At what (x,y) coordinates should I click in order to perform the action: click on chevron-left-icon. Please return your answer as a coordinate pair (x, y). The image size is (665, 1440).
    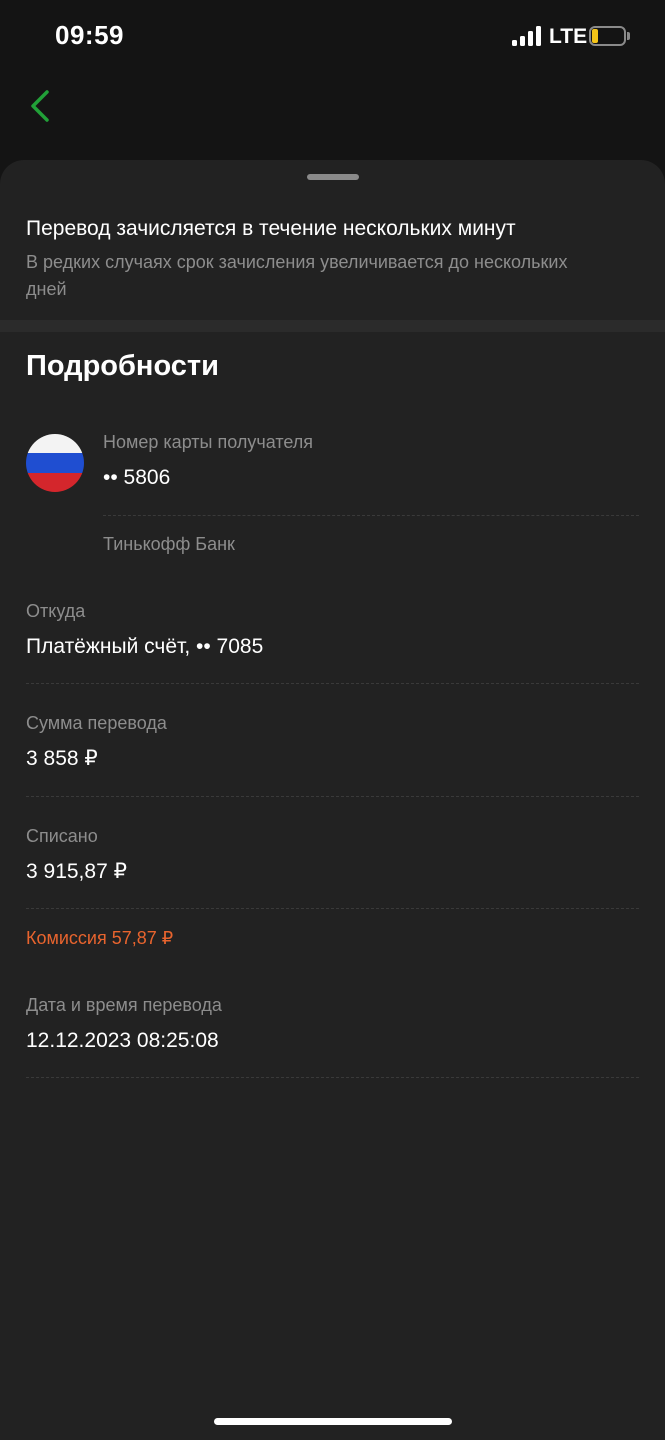
    Looking at the image, I should click on (40, 106).